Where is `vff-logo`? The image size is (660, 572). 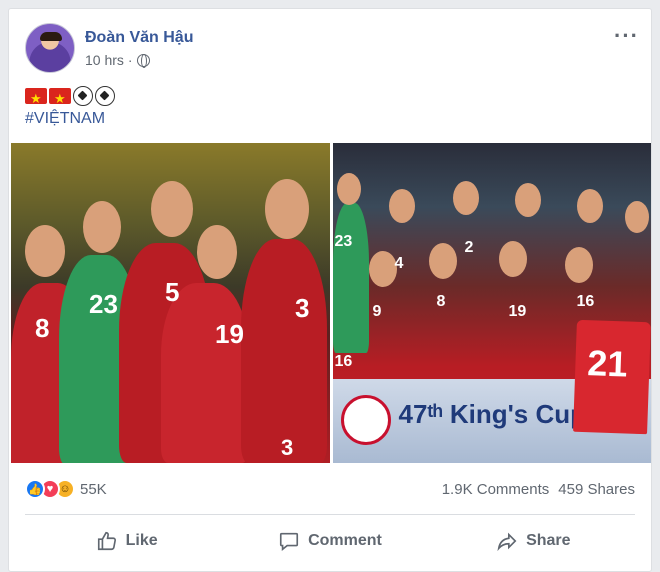 vff-logo is located at coordinates (365, 420).